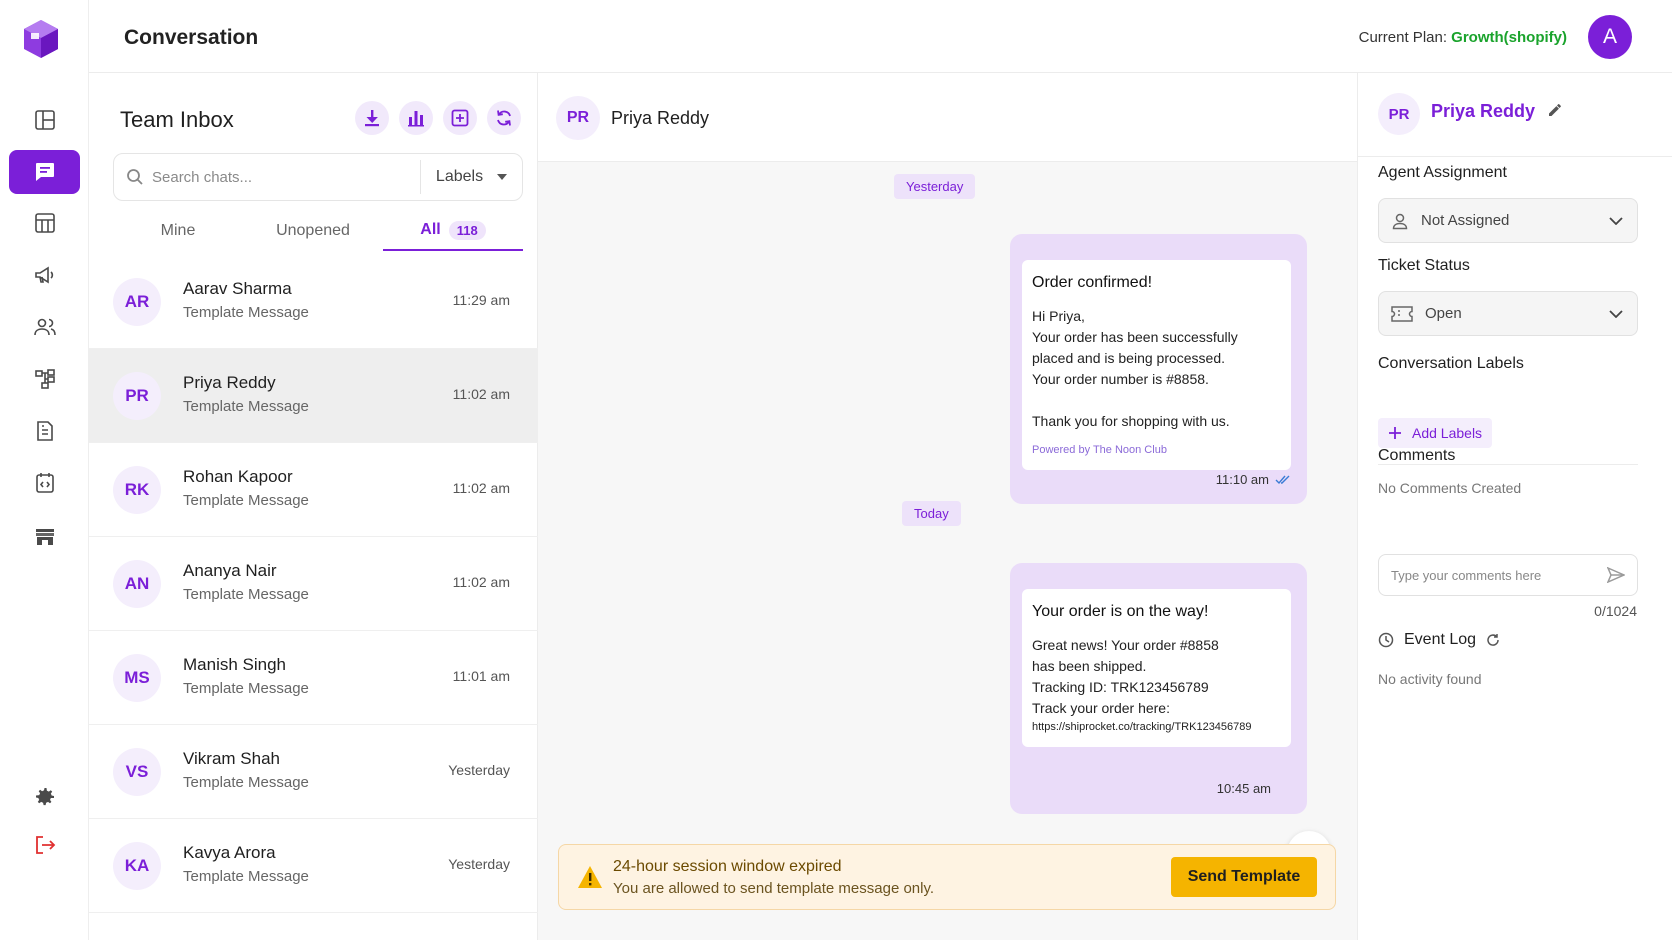 The width and height of the screenshot is (1672, 940). Describe the element at coordinates (1447, 433) in the screenshot. I see `add-labels-label: Add Labels` at that location.